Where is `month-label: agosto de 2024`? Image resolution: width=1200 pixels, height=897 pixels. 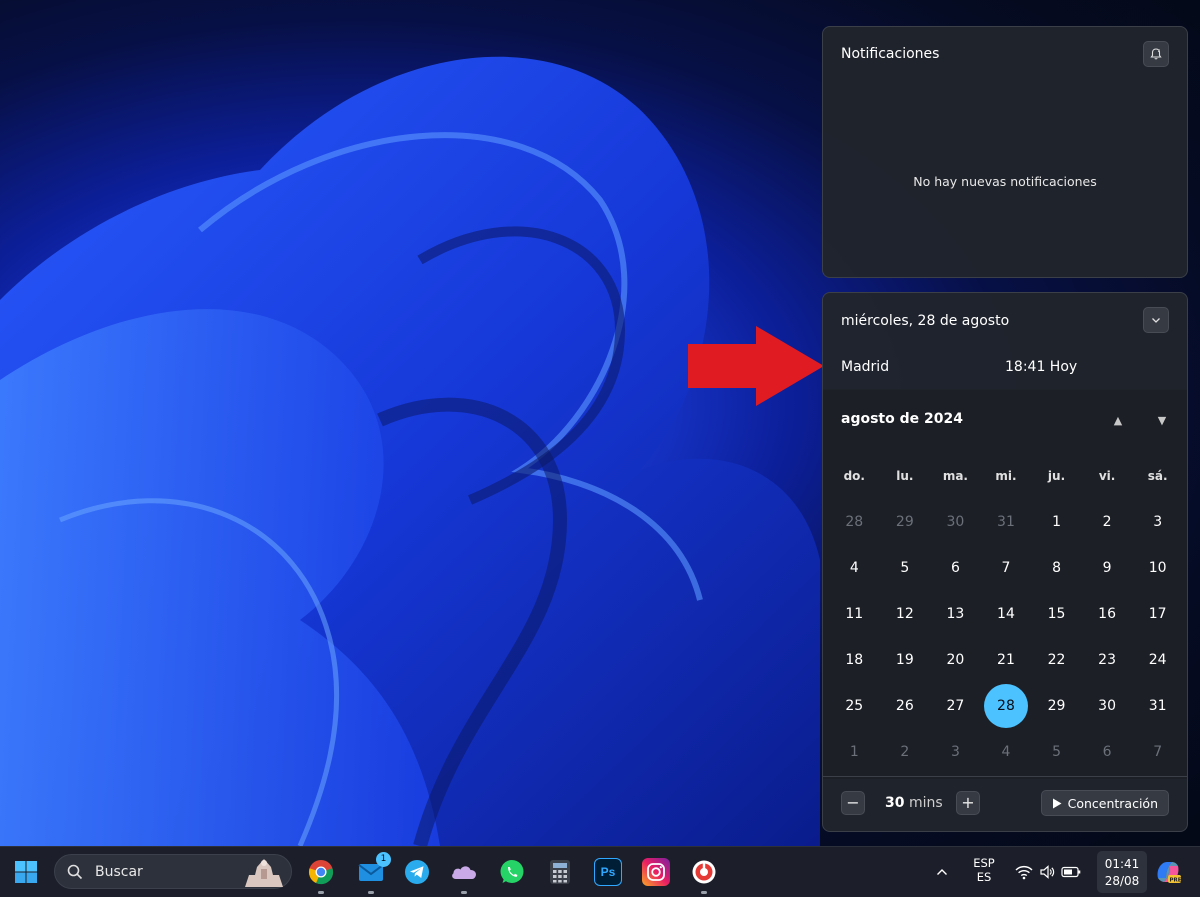 month-label: agosto de 2024 is located at coordinates (902, 419).